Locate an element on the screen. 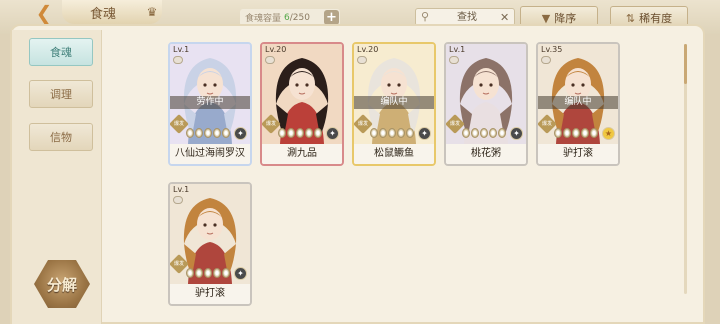  food-soul-card: Lv.20 编队中 爆发 ✦ 松鼠鳜鱼 is located at coordinates (394, 104).